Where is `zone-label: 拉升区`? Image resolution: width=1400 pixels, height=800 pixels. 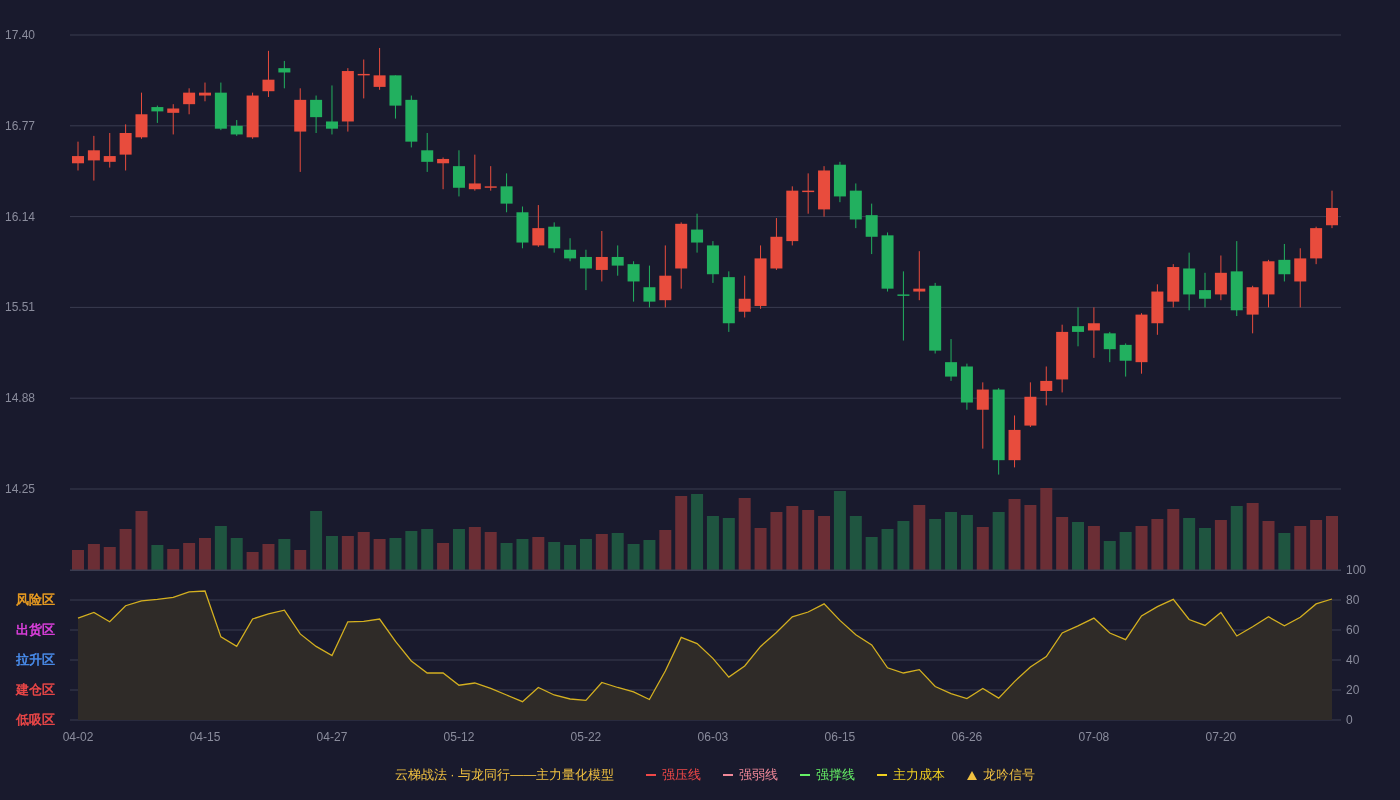 zone-label: 拉升区 is located at coordinates (35, 659).